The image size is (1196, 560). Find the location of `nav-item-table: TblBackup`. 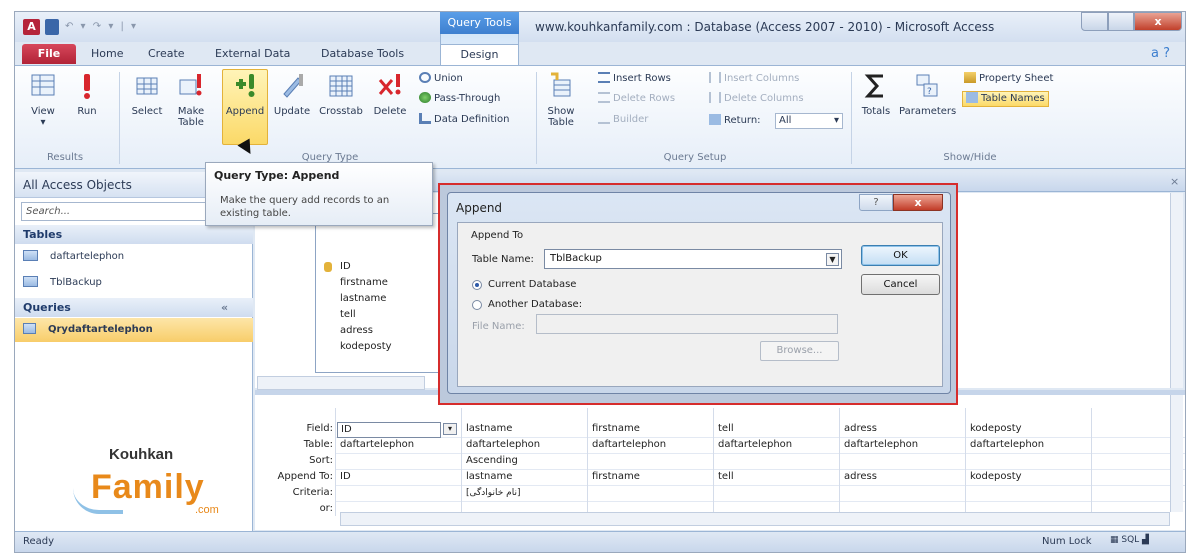

nav-item-table: TblBackup is located at coordinates (62, 282).